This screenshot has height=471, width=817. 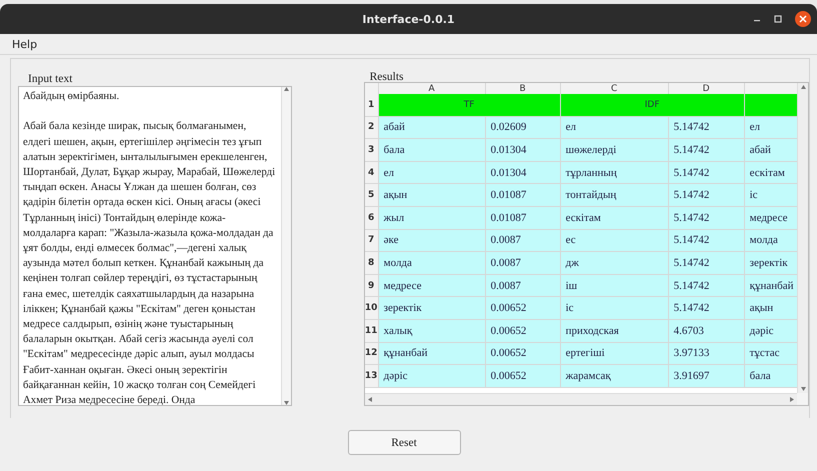 I want to click on reset-button: Reset, so click(x=404, y=442).